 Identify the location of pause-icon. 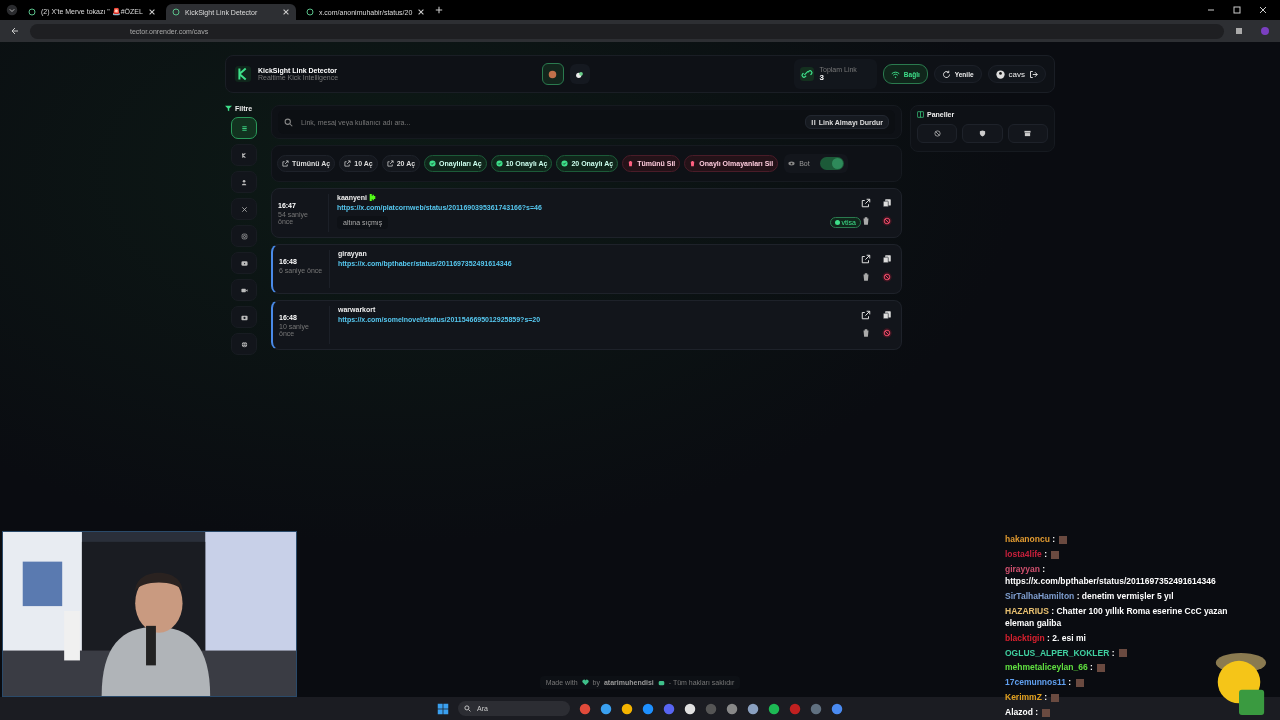
(813, 122).